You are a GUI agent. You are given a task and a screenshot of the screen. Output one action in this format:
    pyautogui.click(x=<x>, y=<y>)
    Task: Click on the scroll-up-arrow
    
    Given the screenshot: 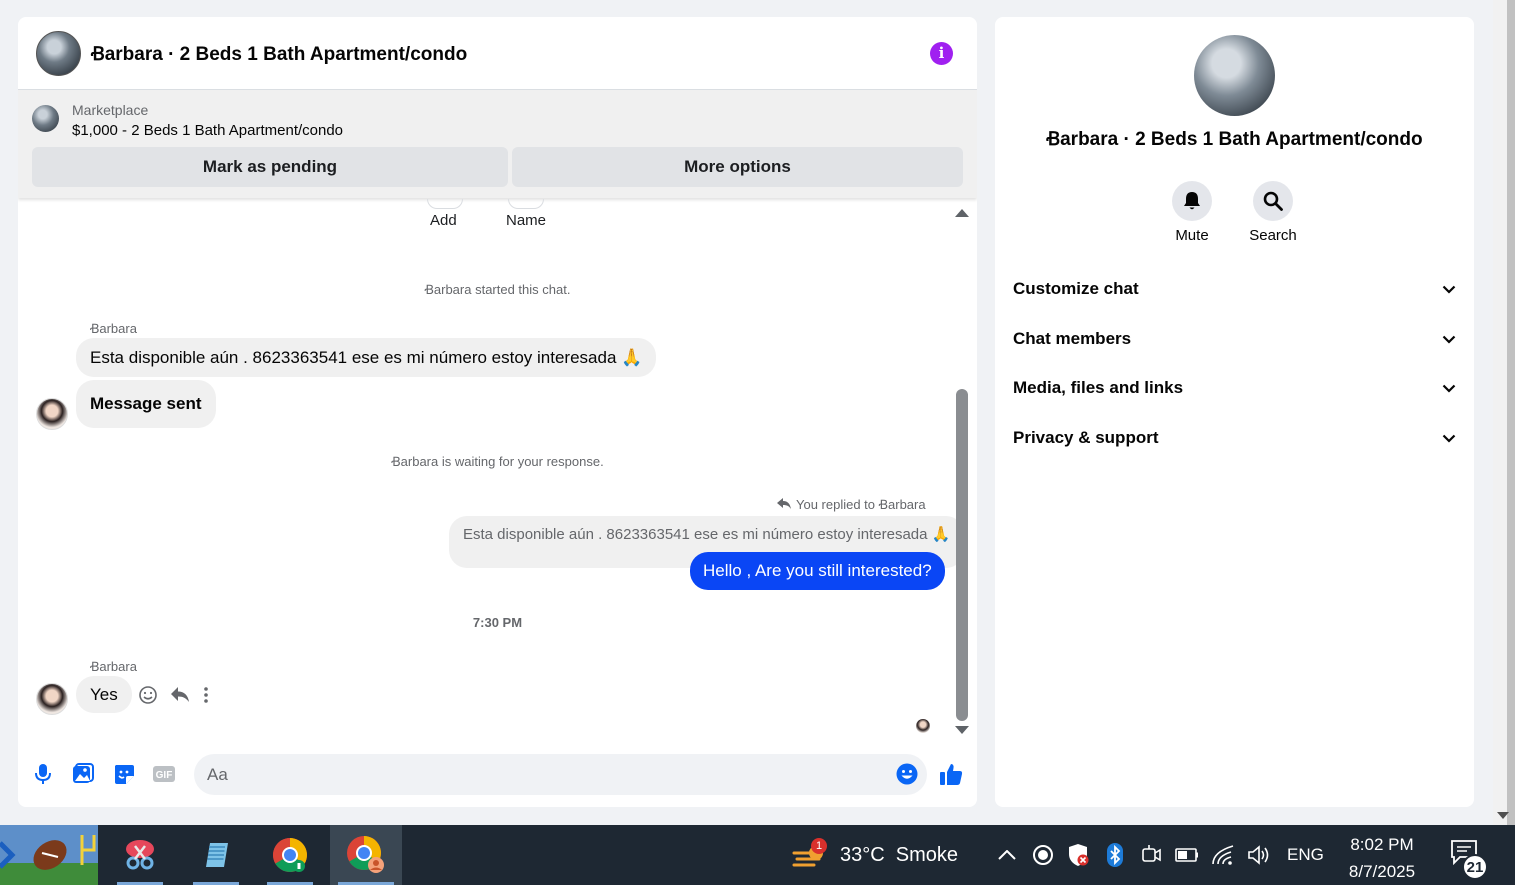 What is the action you would take?
    pyautogui.click(x=962, y=213)
    